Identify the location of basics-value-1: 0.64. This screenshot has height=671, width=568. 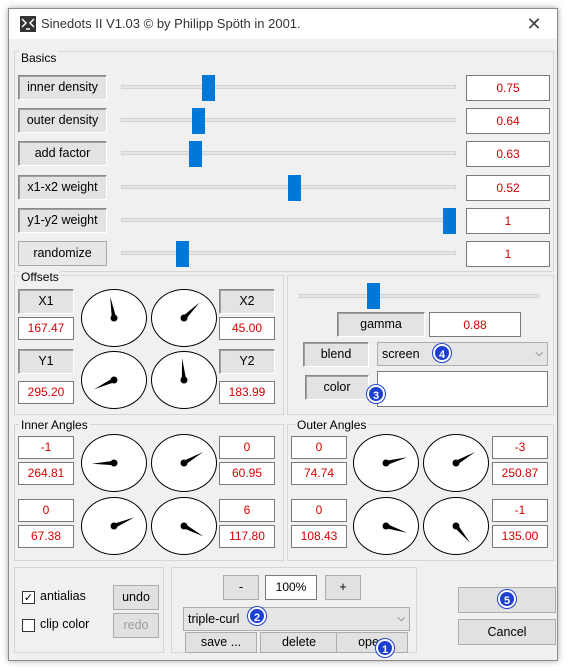
(508, 121).